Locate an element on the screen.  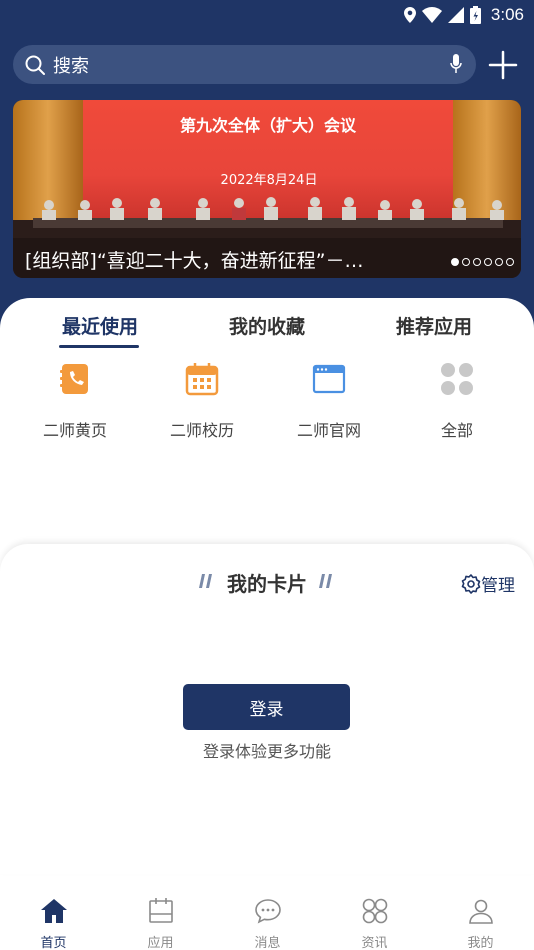
all-apps-icon is located at coordinates (457, 379).